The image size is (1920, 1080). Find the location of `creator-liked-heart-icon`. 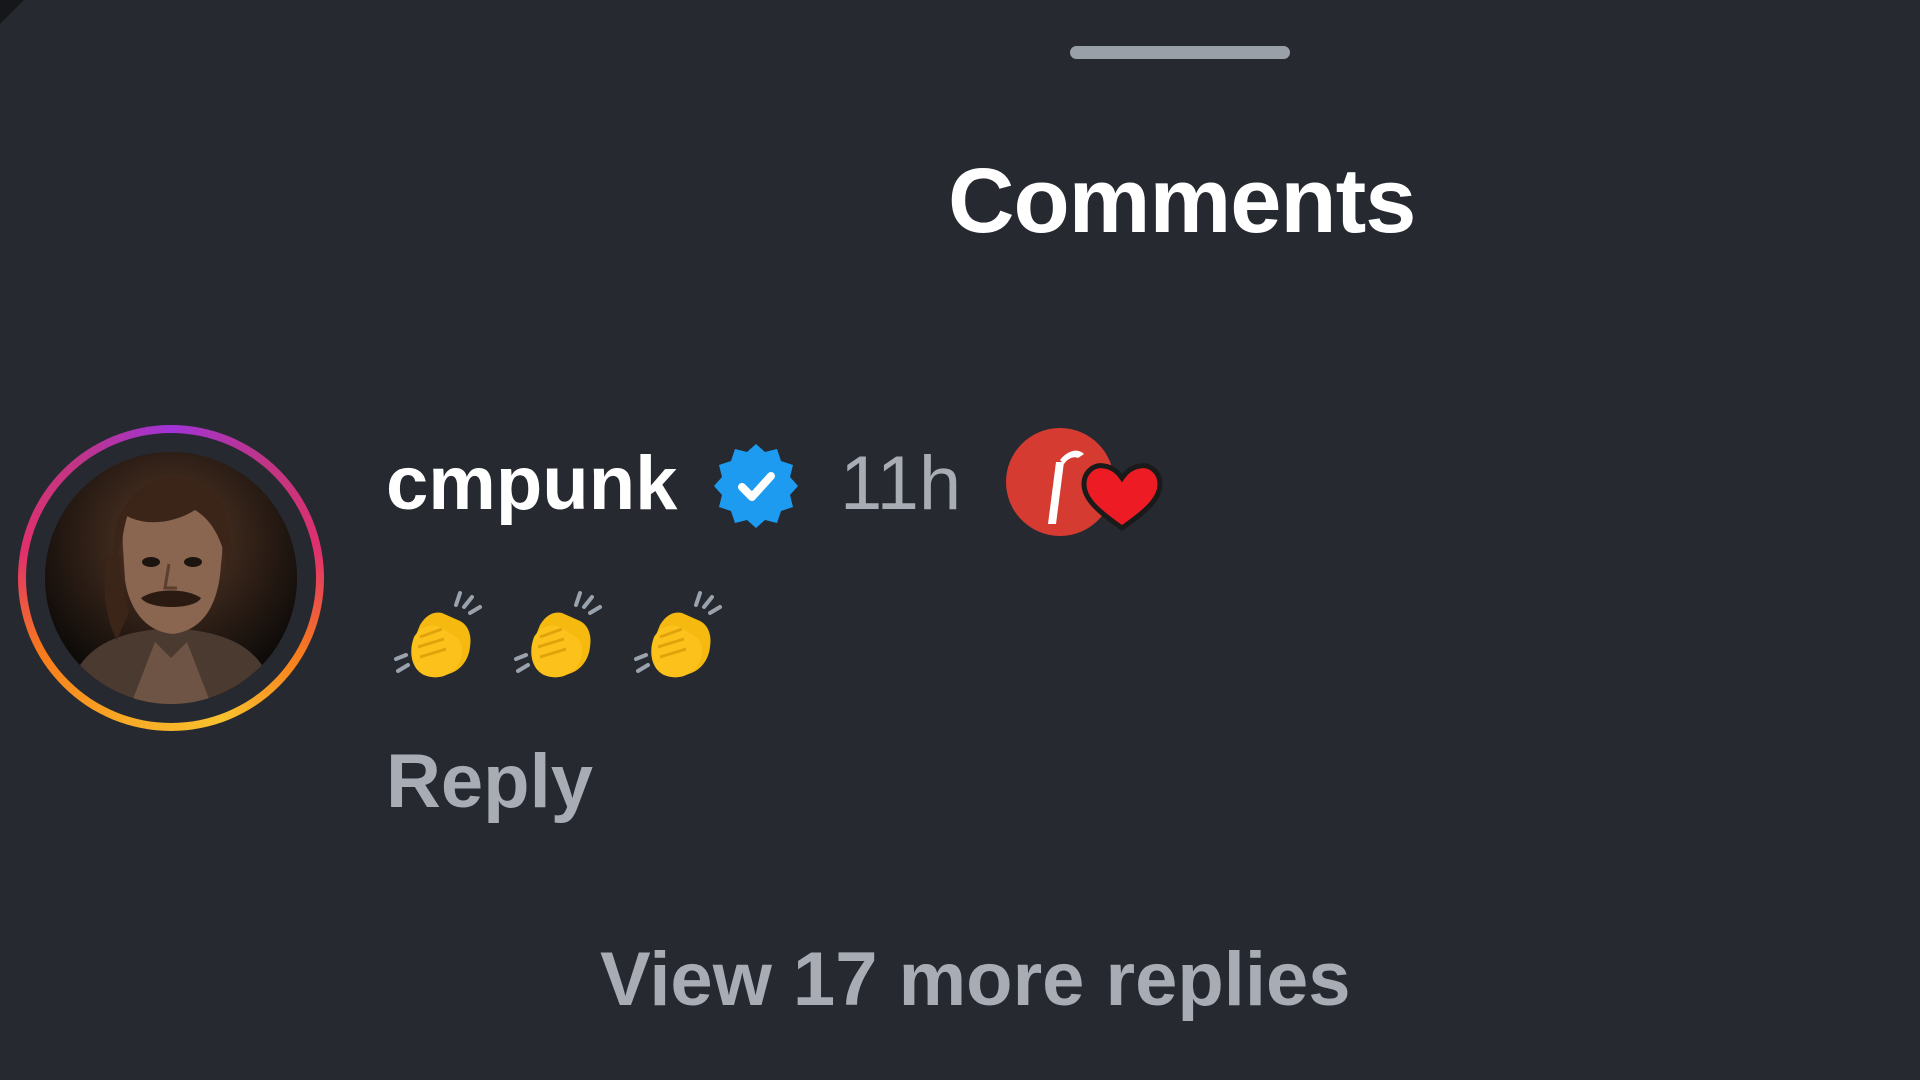

creator-liked-heart-icon is located at coordinates (1084, 484).